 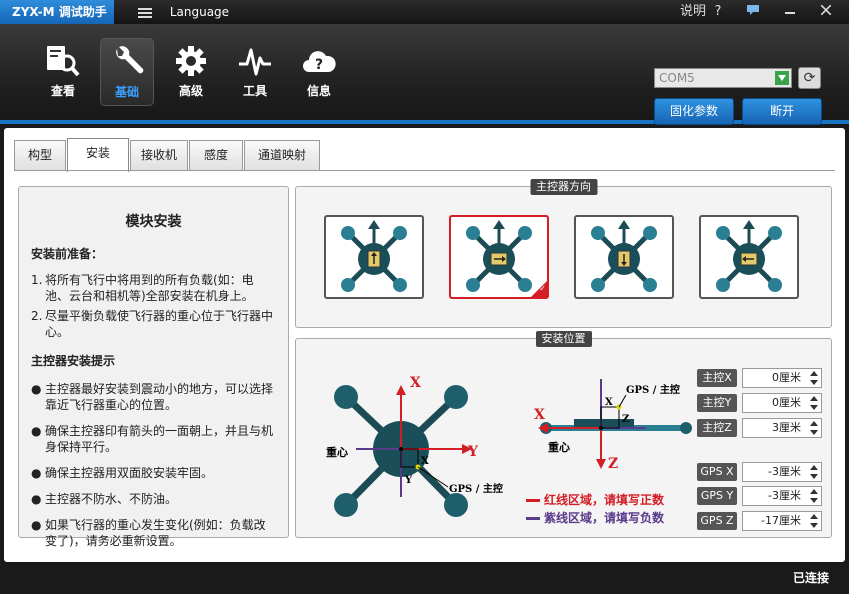 I want to click on chevron-down-icon, so click(x=782, y=78).